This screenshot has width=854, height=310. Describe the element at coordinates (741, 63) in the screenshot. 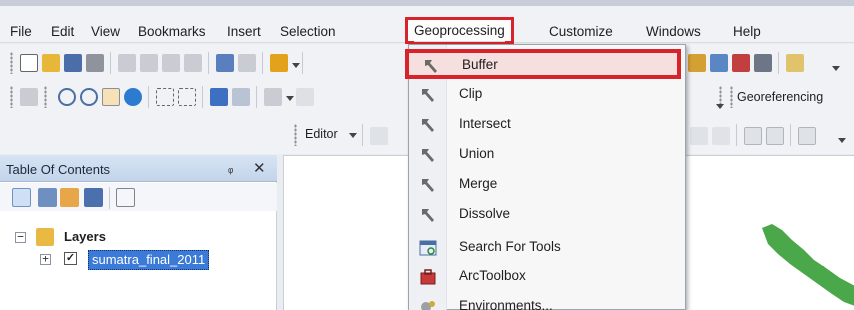

I see `arctoolbox-toolbar-icon` at that location.